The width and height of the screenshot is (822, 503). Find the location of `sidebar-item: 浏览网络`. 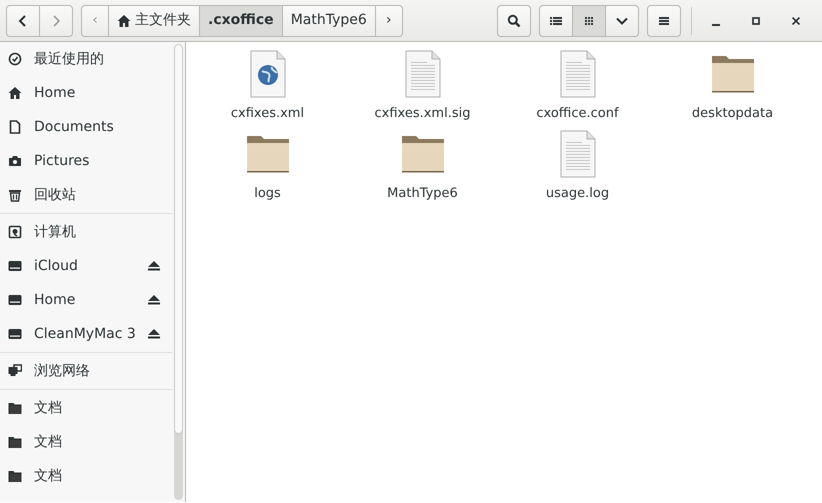

sidebar-item: 浏览网络 is located at coordinates (86, 371).